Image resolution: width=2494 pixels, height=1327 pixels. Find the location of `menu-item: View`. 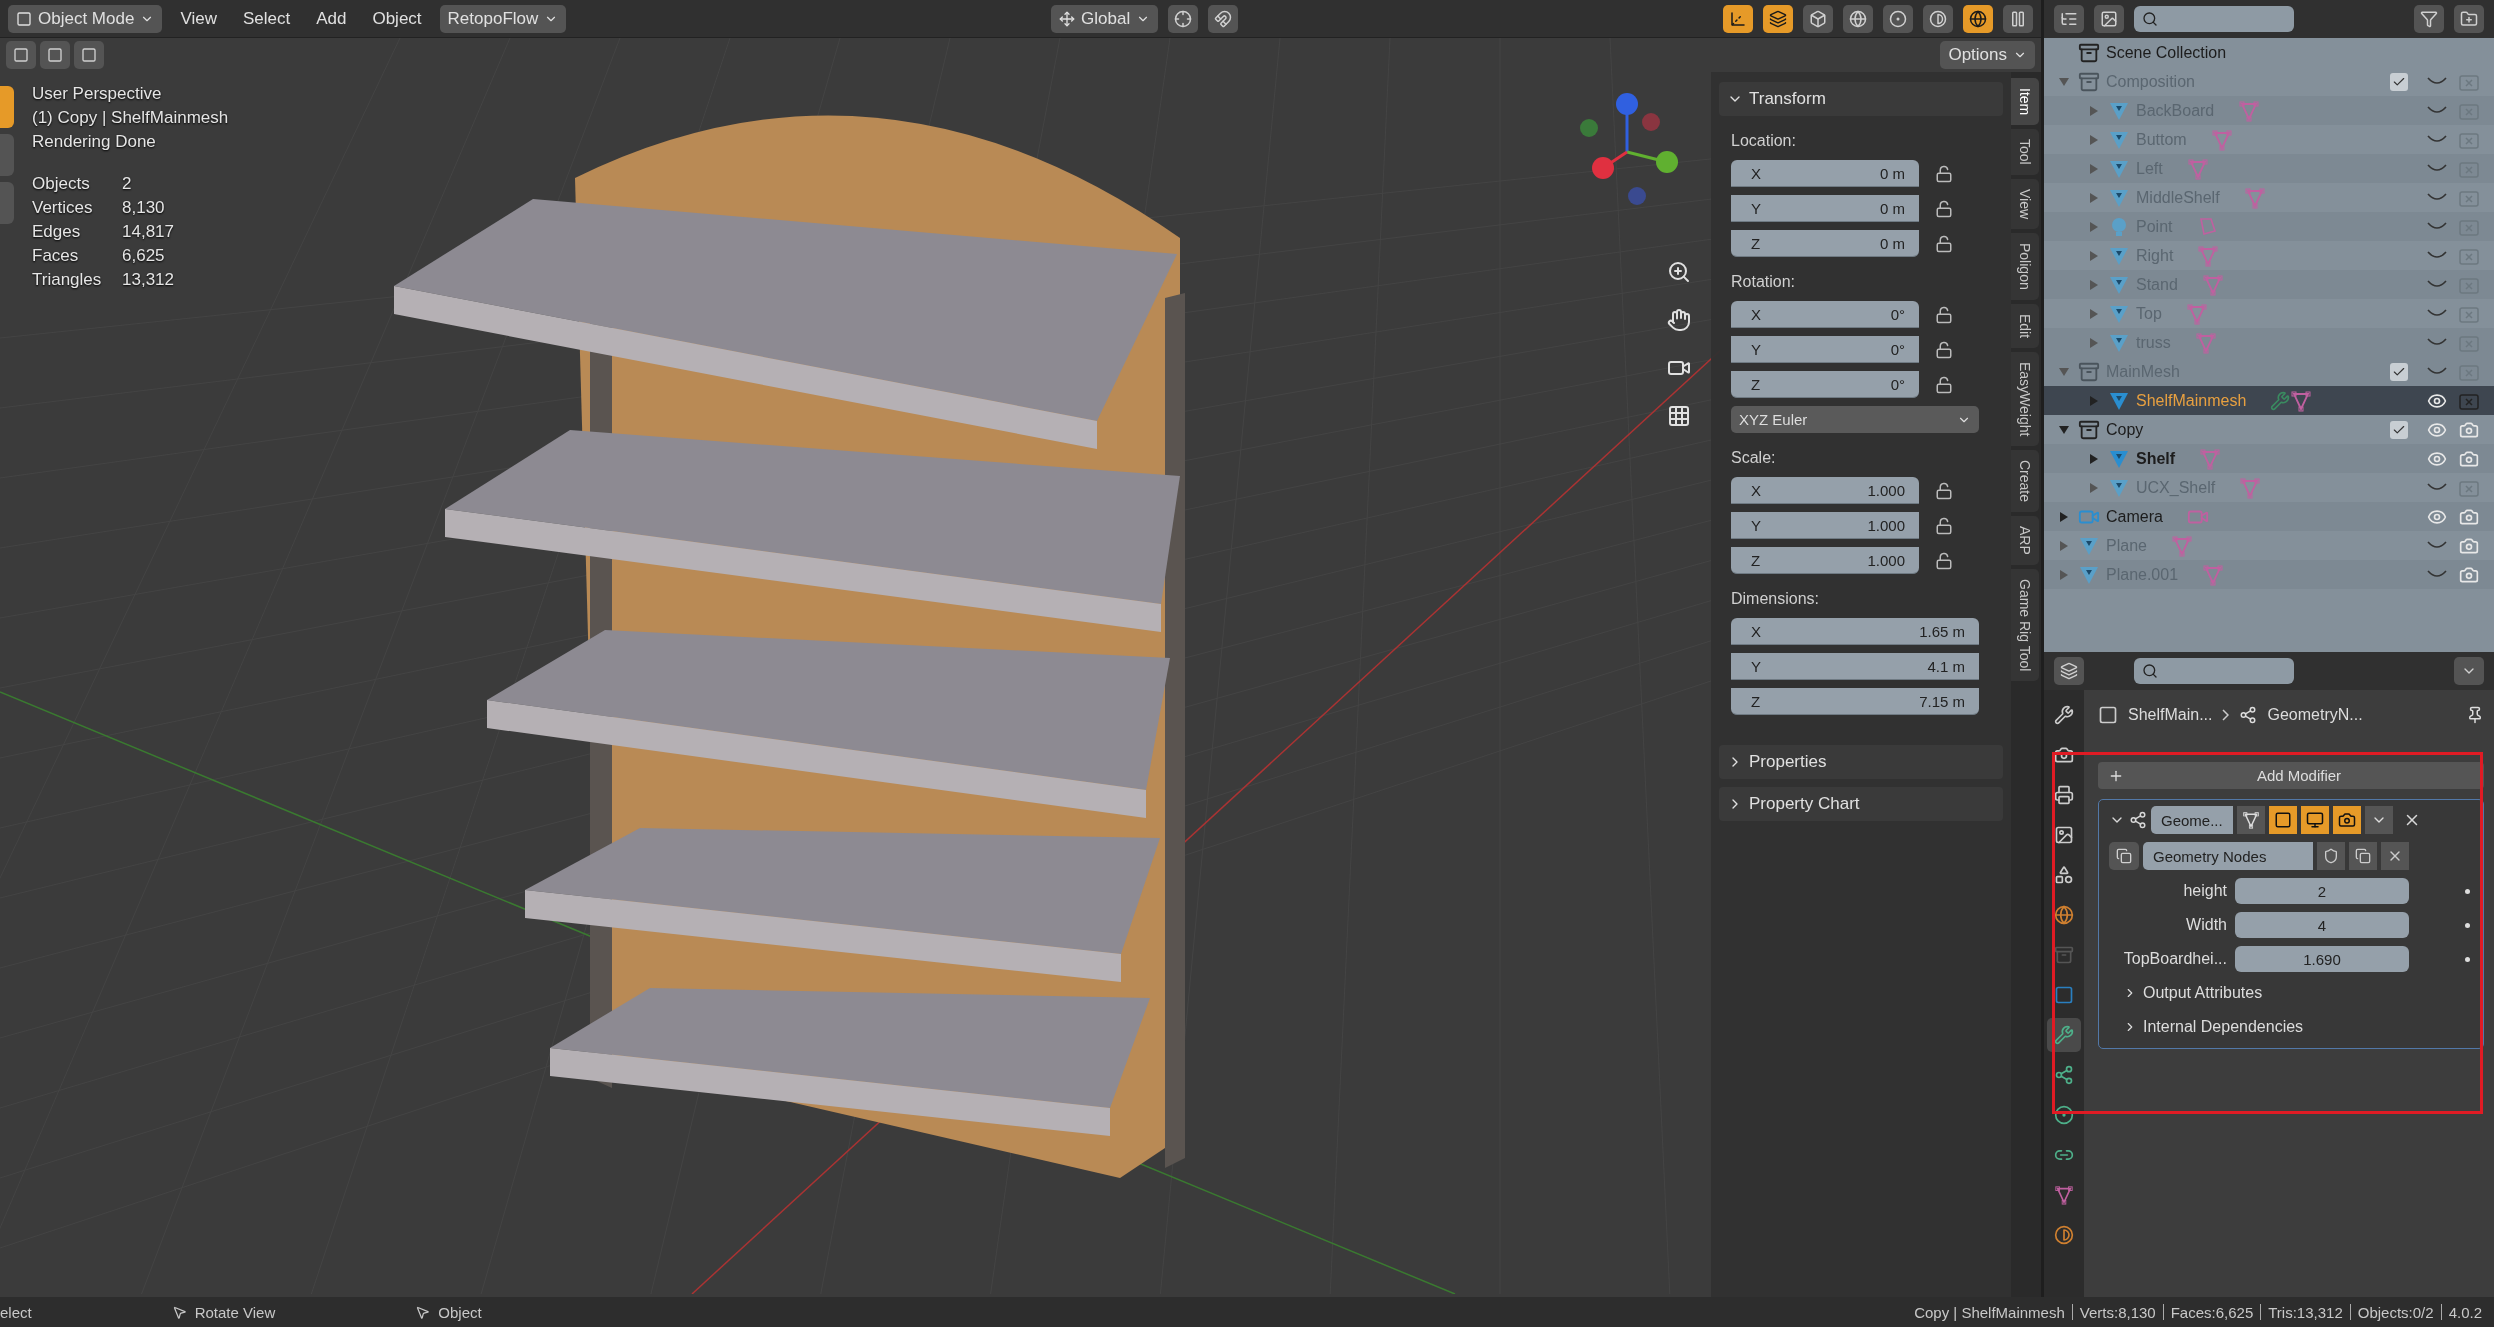

menu-item: View is located at coordinates (198, 18).